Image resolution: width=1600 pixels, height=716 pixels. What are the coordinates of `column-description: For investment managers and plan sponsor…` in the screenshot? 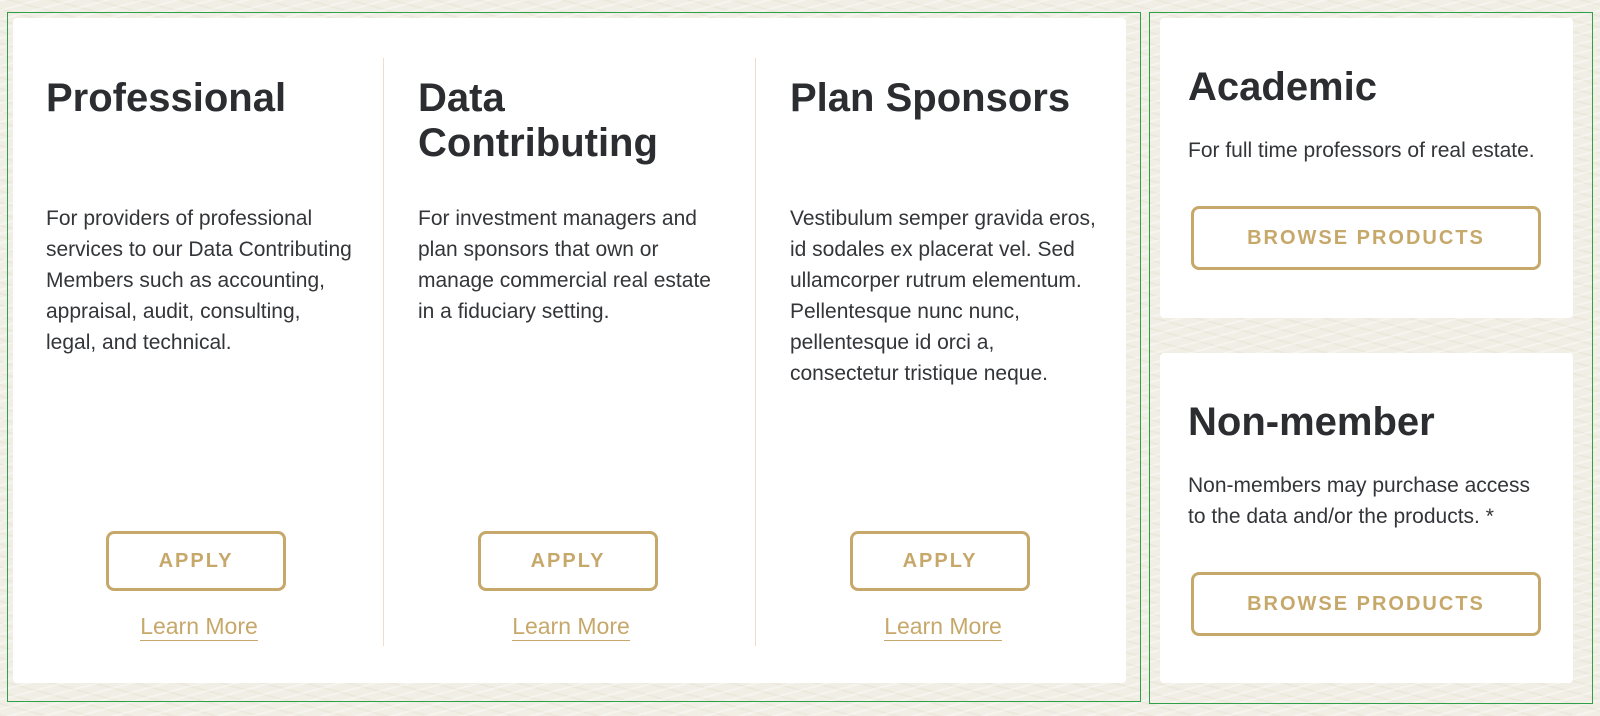 It's located at (564, 265).